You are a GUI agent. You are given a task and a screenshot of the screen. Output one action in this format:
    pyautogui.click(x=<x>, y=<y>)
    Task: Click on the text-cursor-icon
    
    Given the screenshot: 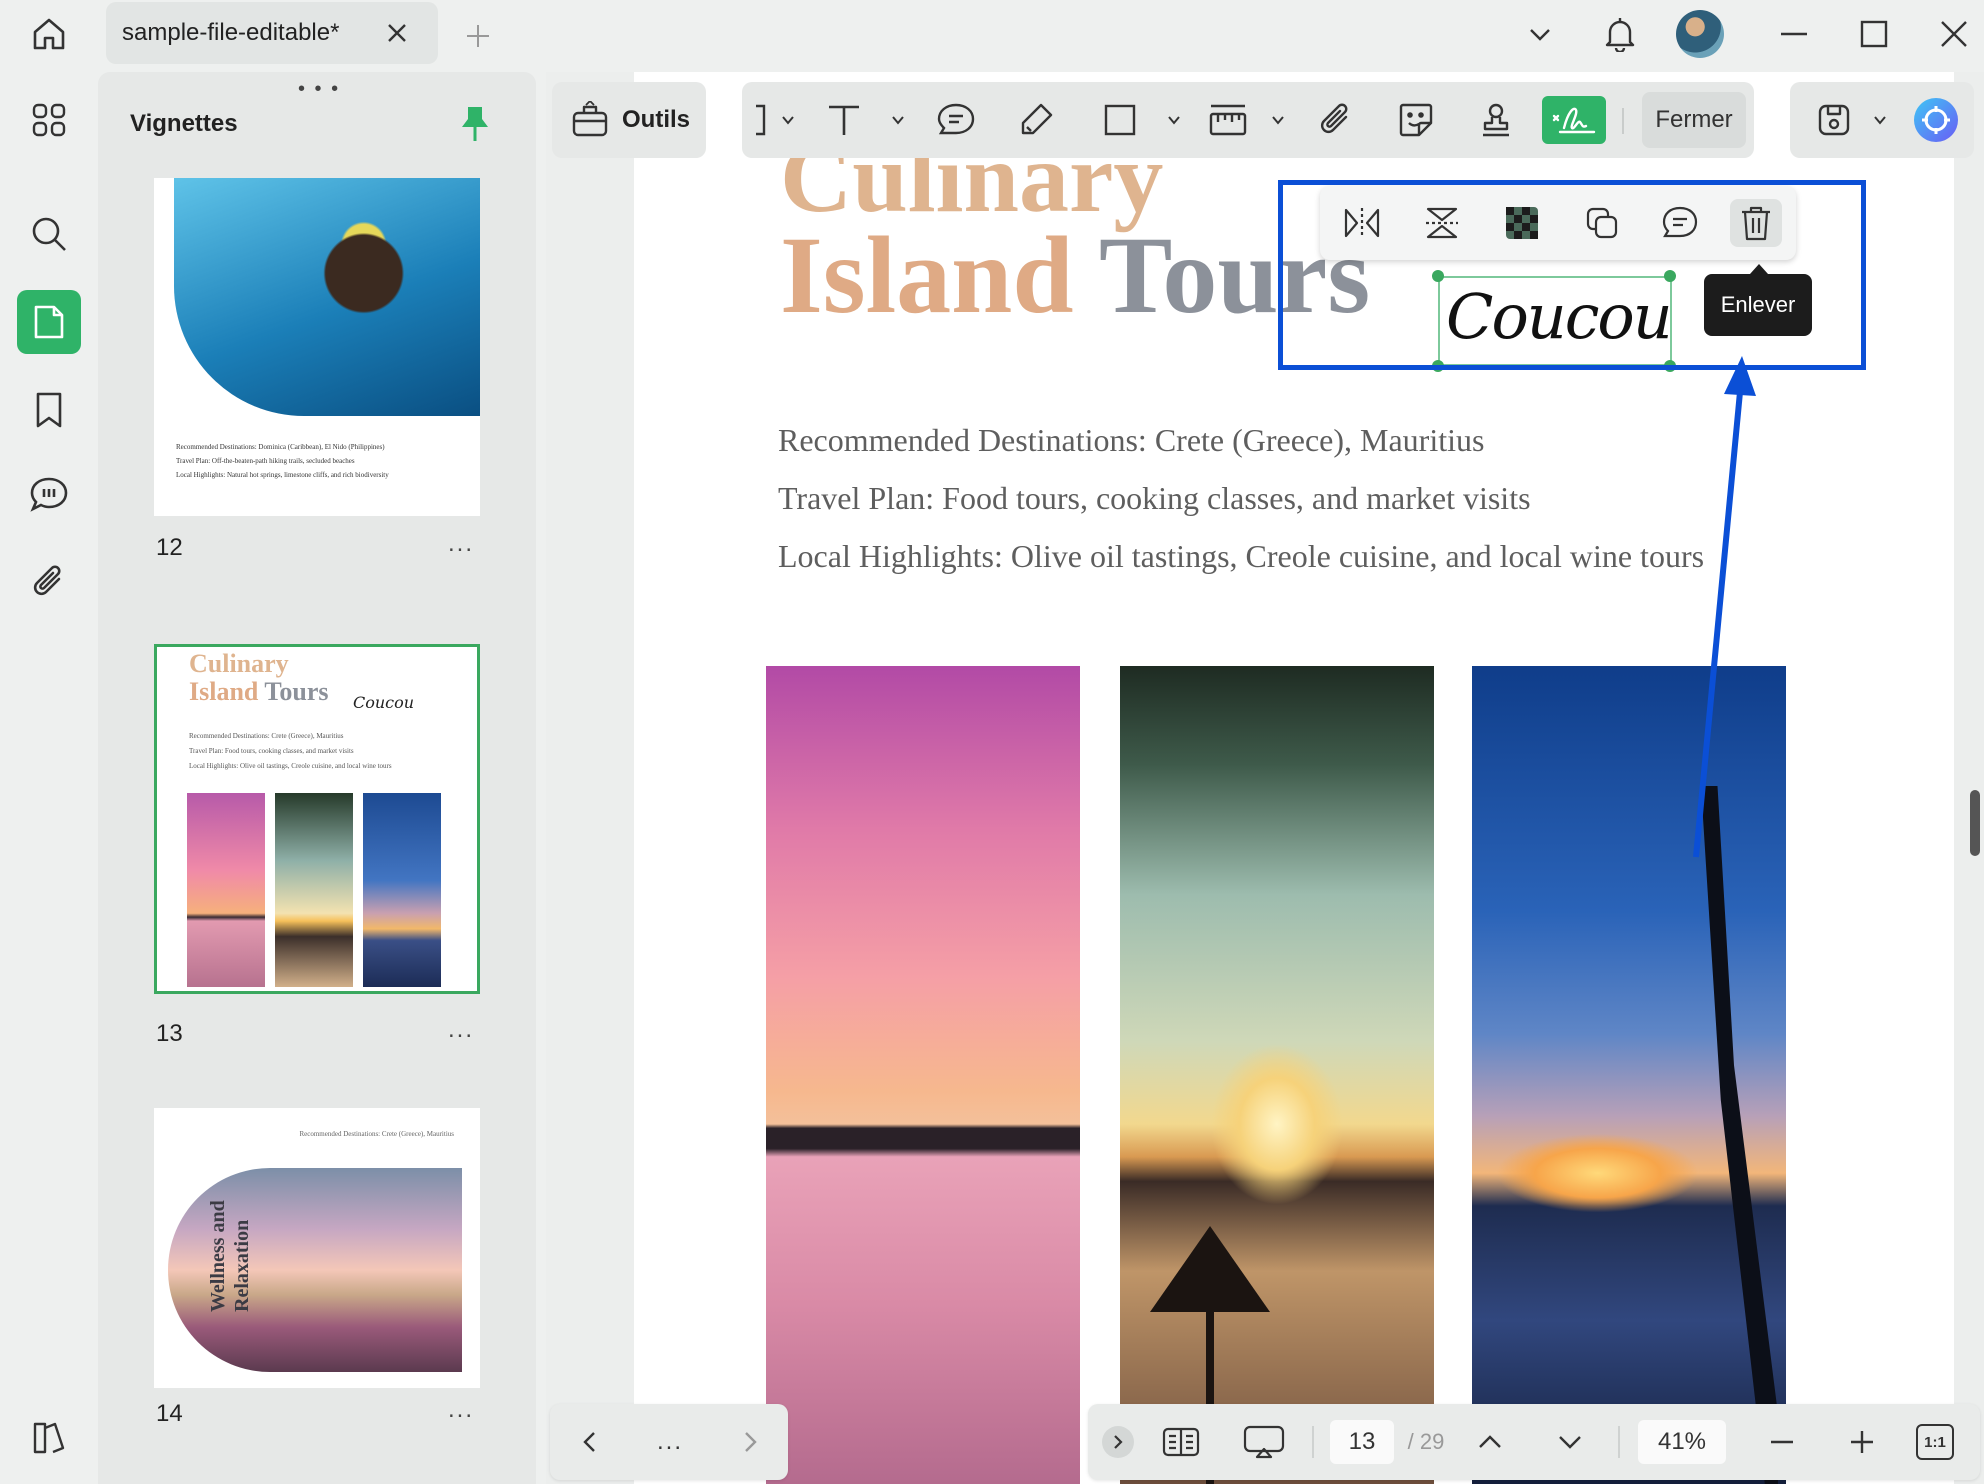 What is the action you would take?
    pyautogui.click(x=761, y=120)
    